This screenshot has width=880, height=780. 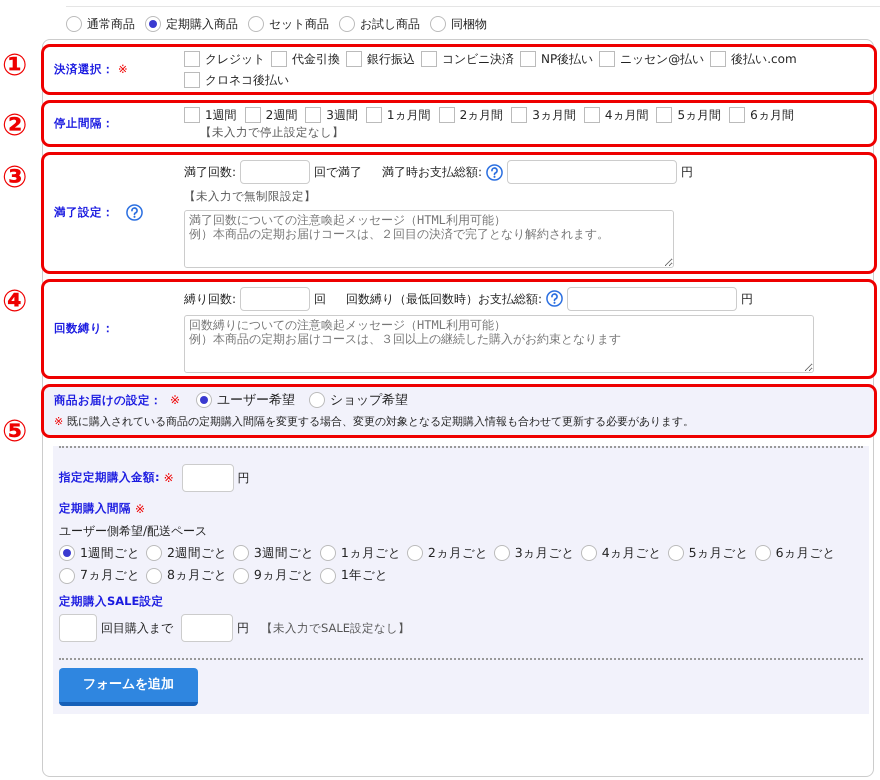 What do you see at coordinates (369, 400) in the screenshot?
I see `radio-label: ショップ希望` at bounding box center [369, 400].